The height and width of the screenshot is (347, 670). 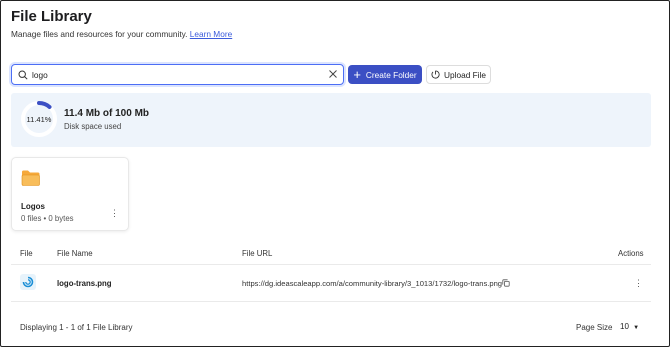 I want to click on upload-file-button: Upload File, so click(x=458, y=74).